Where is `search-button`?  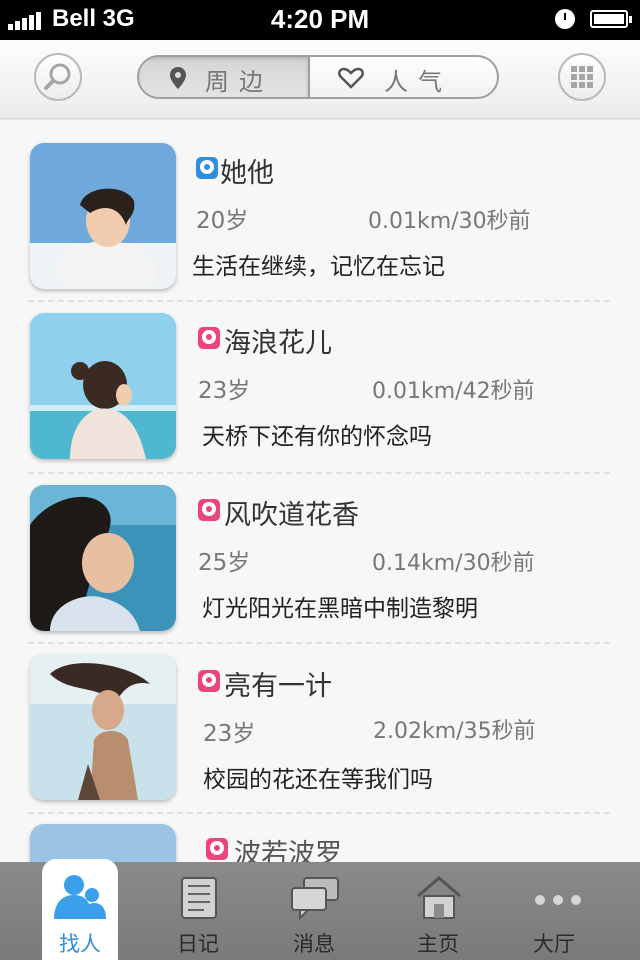
search-button is located at coordinates (58, 77).